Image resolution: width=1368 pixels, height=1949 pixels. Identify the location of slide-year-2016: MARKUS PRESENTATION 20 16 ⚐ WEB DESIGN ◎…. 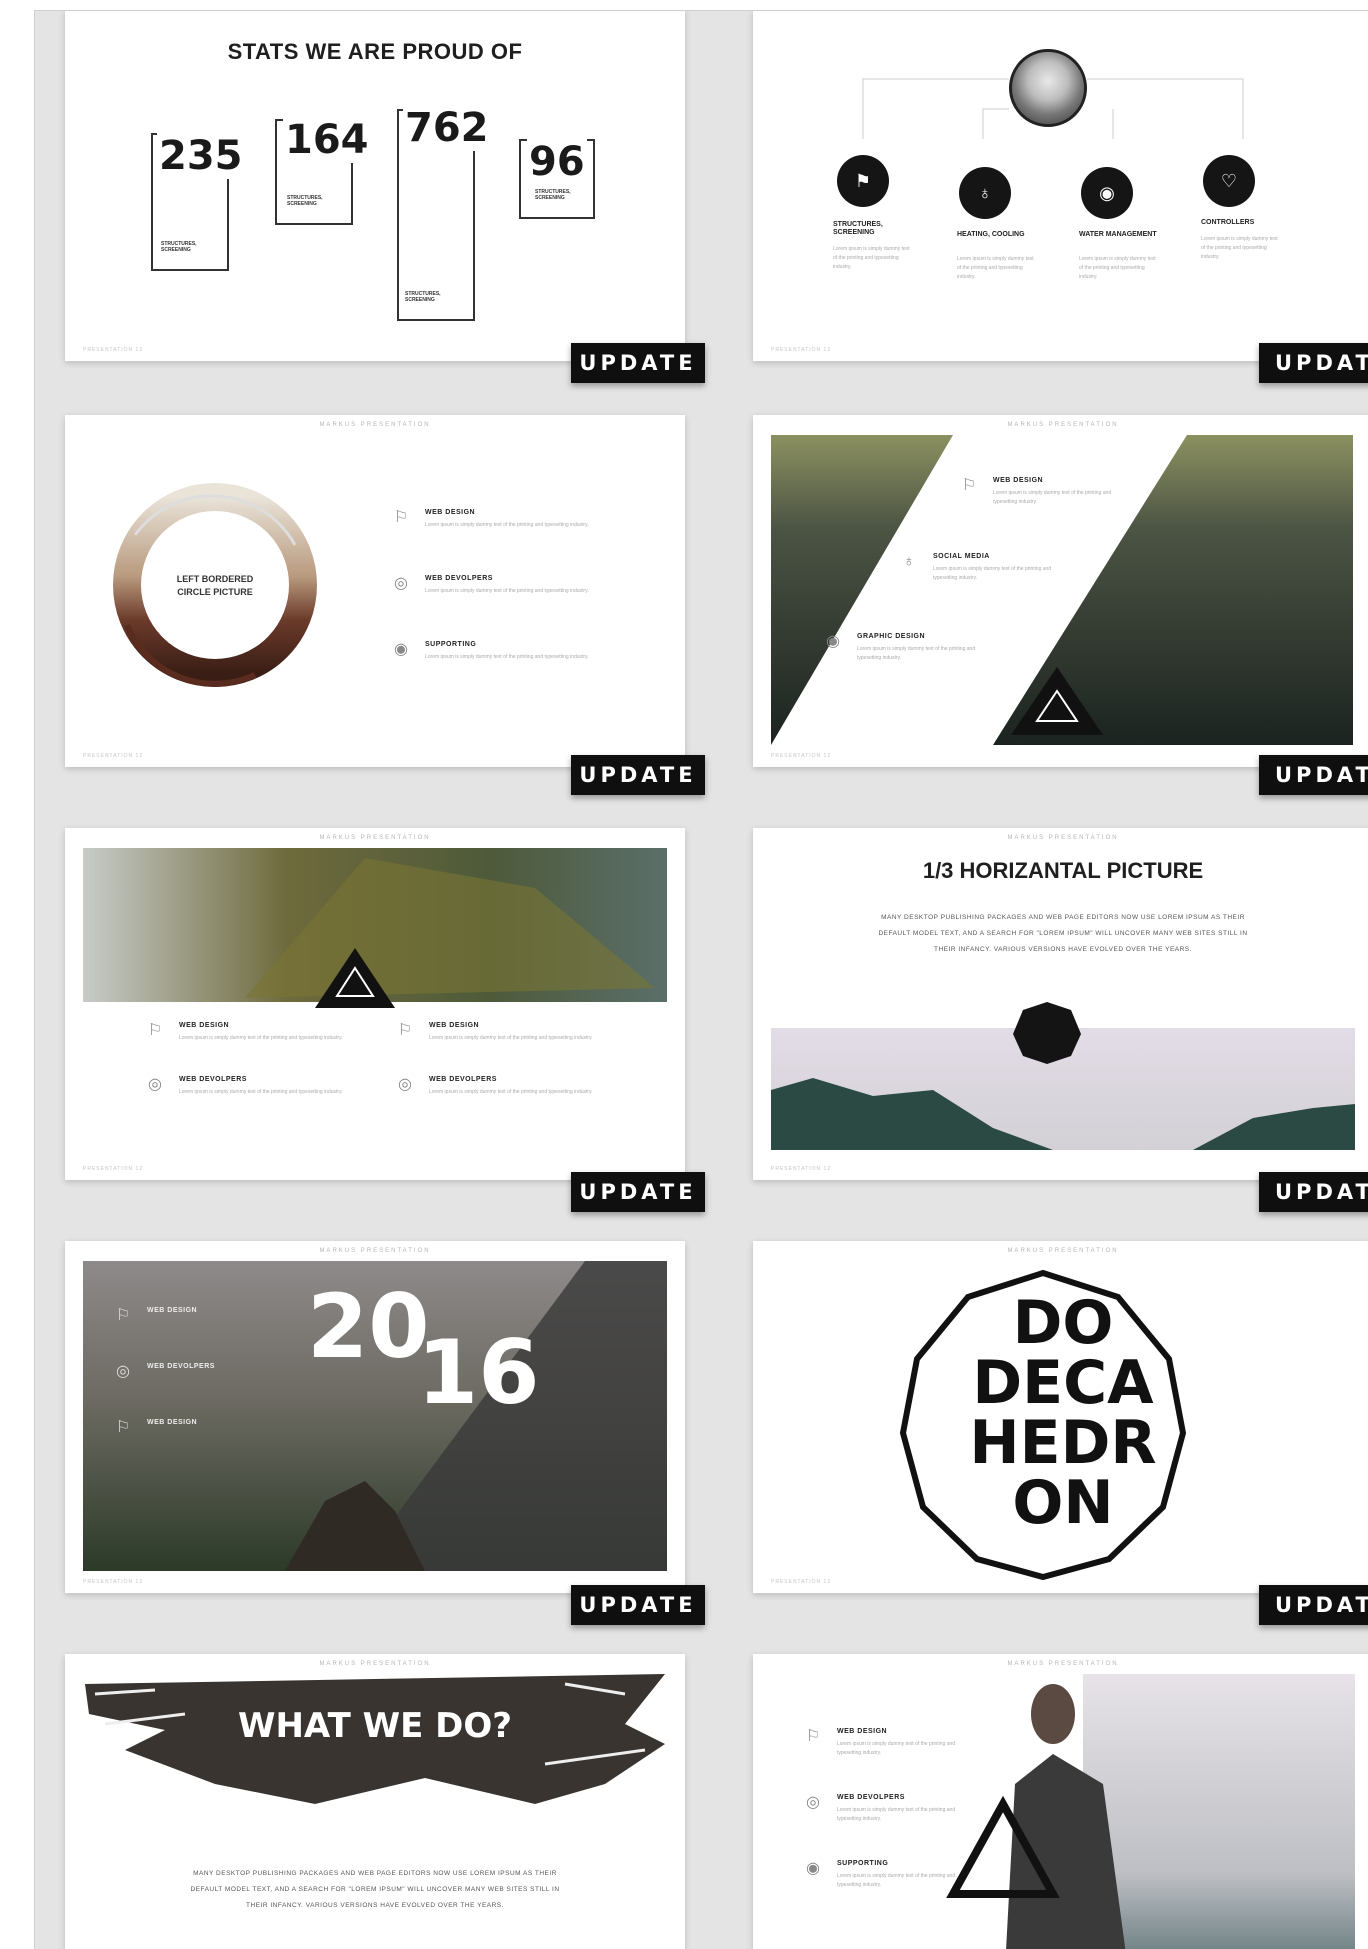
(375, 1417).